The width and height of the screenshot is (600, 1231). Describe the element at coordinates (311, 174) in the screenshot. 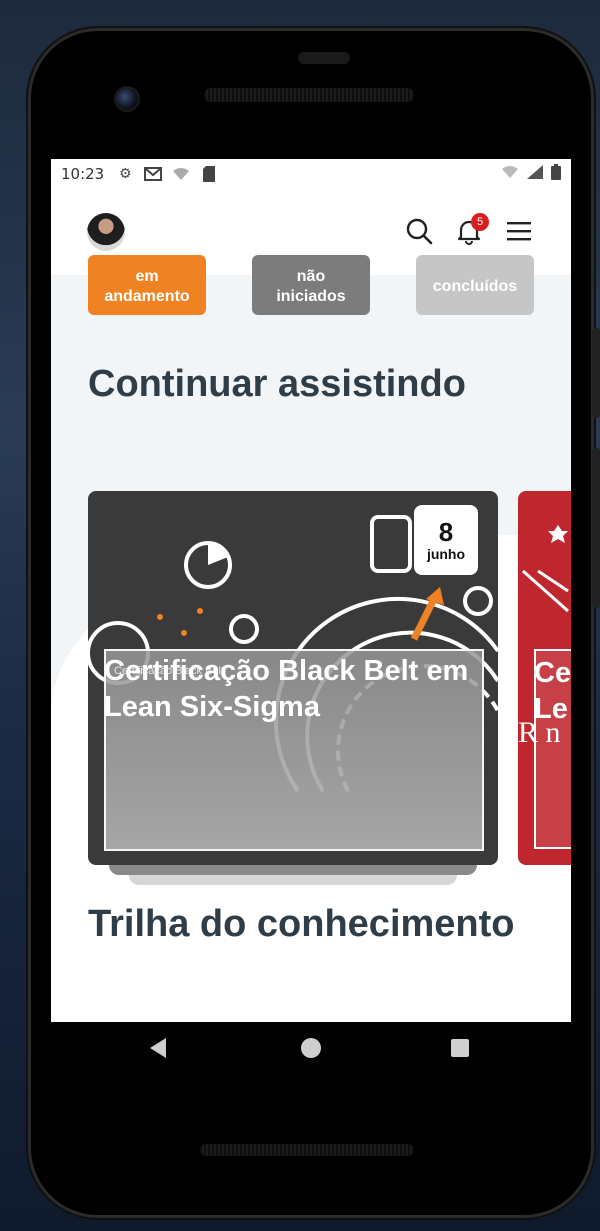

I see `status-bar: 10:23 ⚙` at that location.